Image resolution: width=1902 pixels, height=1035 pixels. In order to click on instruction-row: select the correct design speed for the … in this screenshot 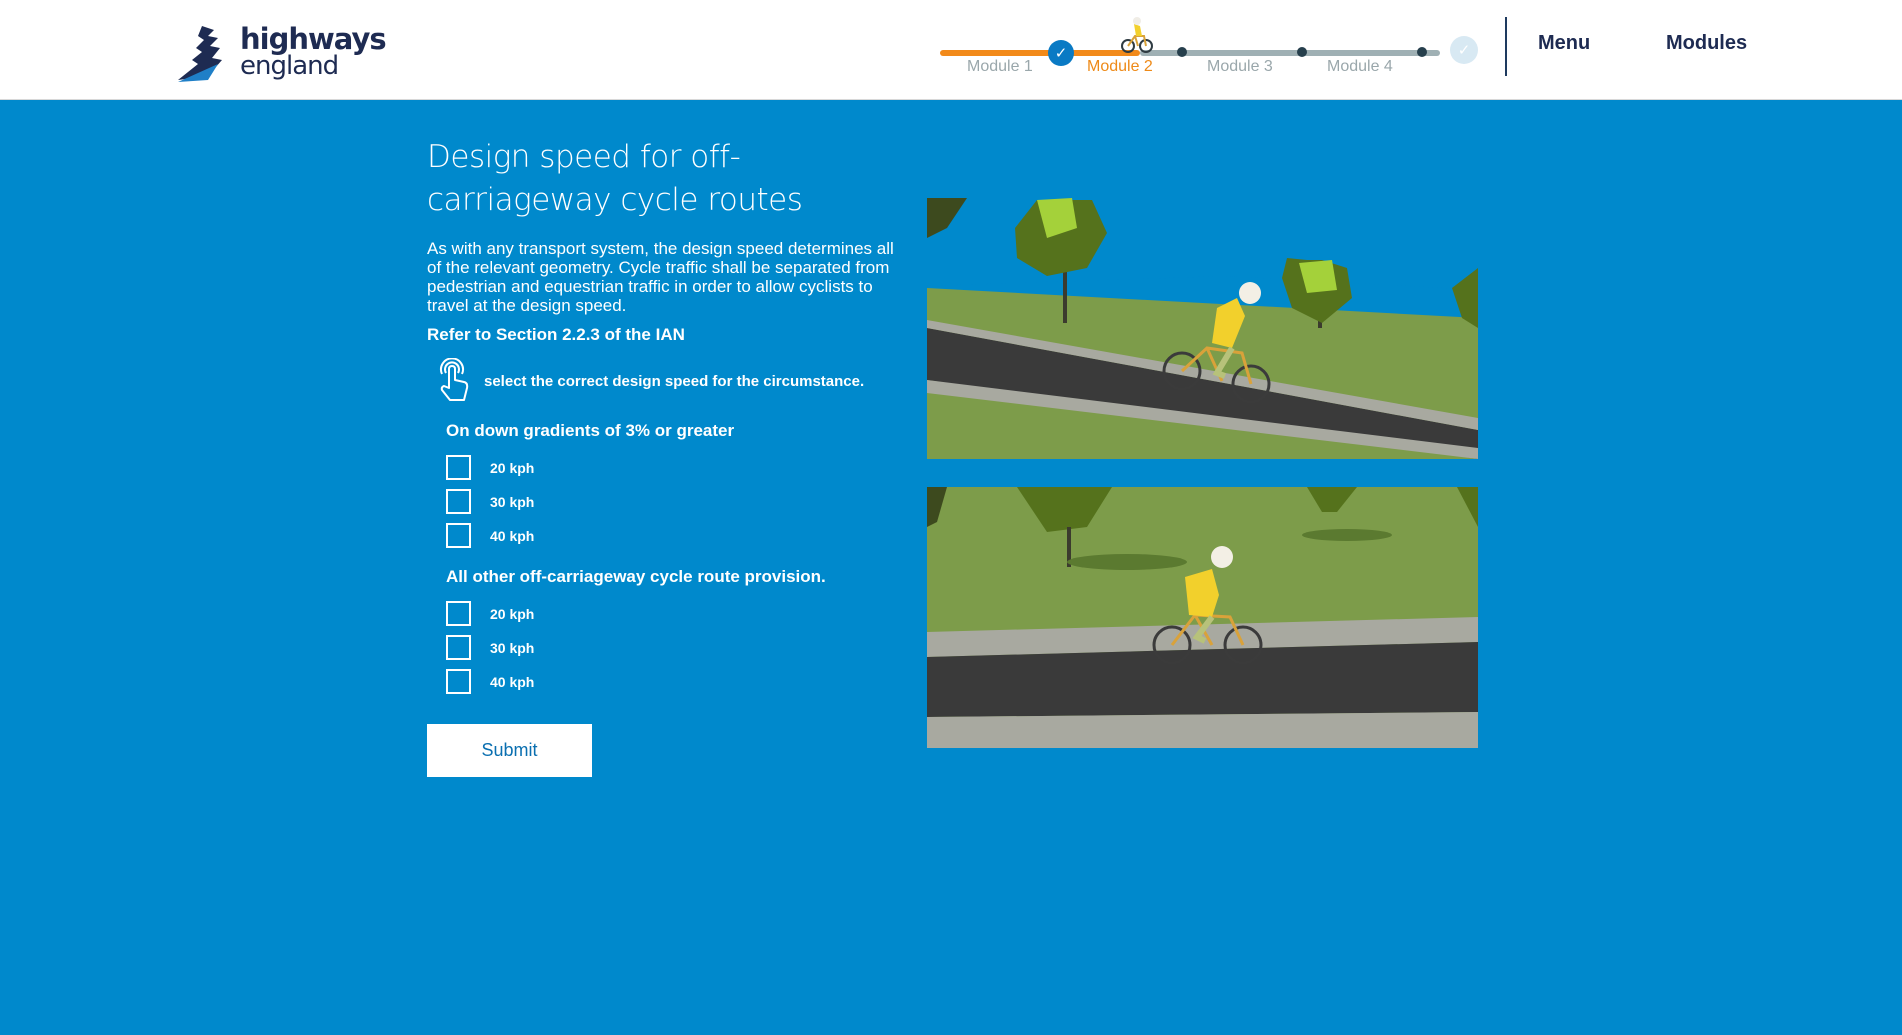, I will do `click(650, 381)`.